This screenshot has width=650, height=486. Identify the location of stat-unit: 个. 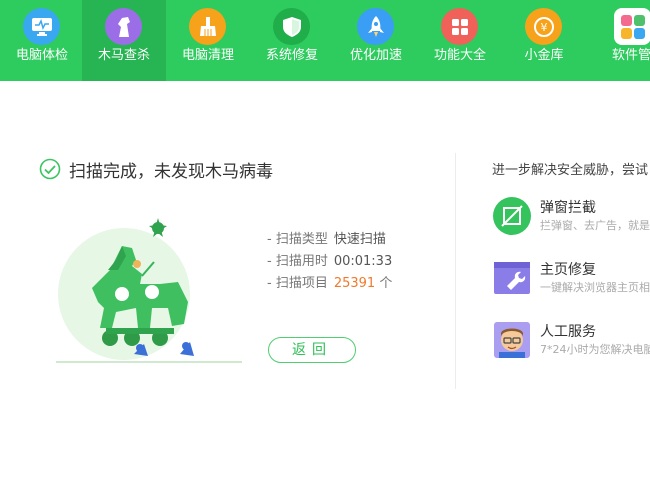
(386, 283).